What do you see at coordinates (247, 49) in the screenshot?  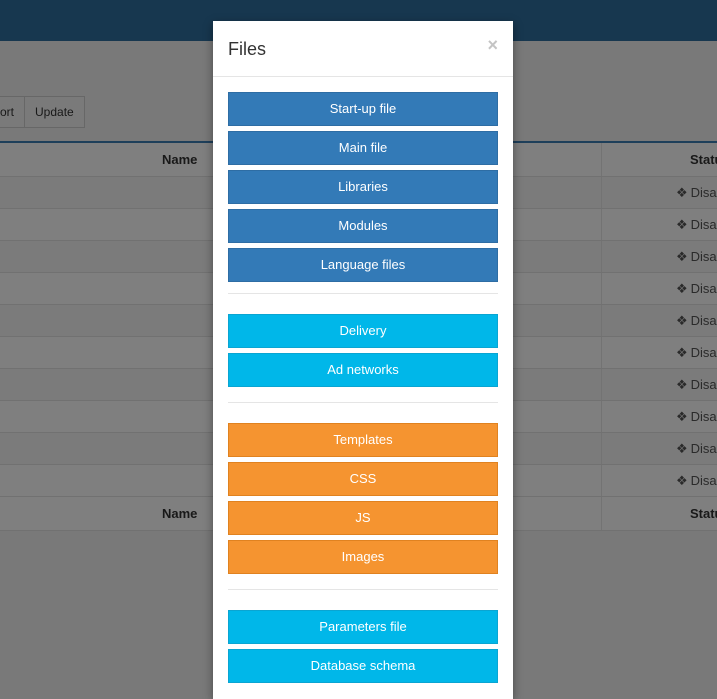 I see `modal-title: Files` at bounding box center [247, 49].